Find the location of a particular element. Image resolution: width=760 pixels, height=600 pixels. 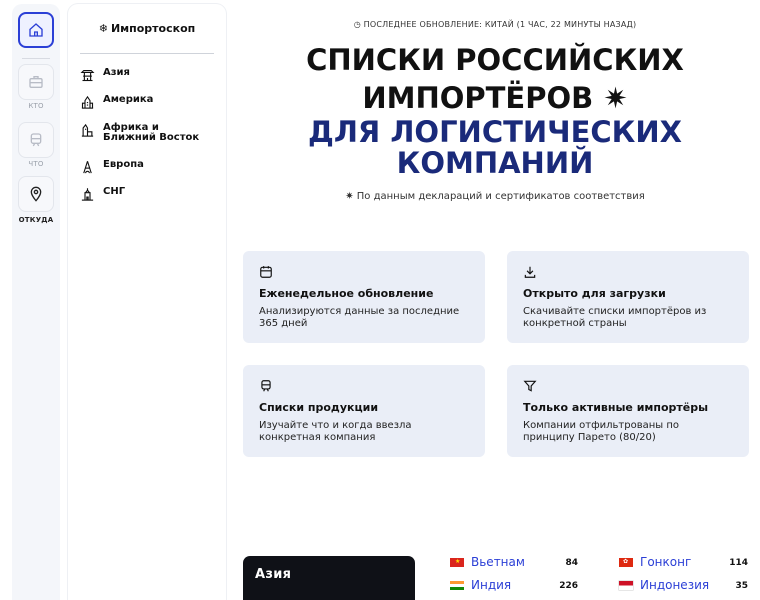

region-tile-asia: Азия is located at coordinates (329, 578).